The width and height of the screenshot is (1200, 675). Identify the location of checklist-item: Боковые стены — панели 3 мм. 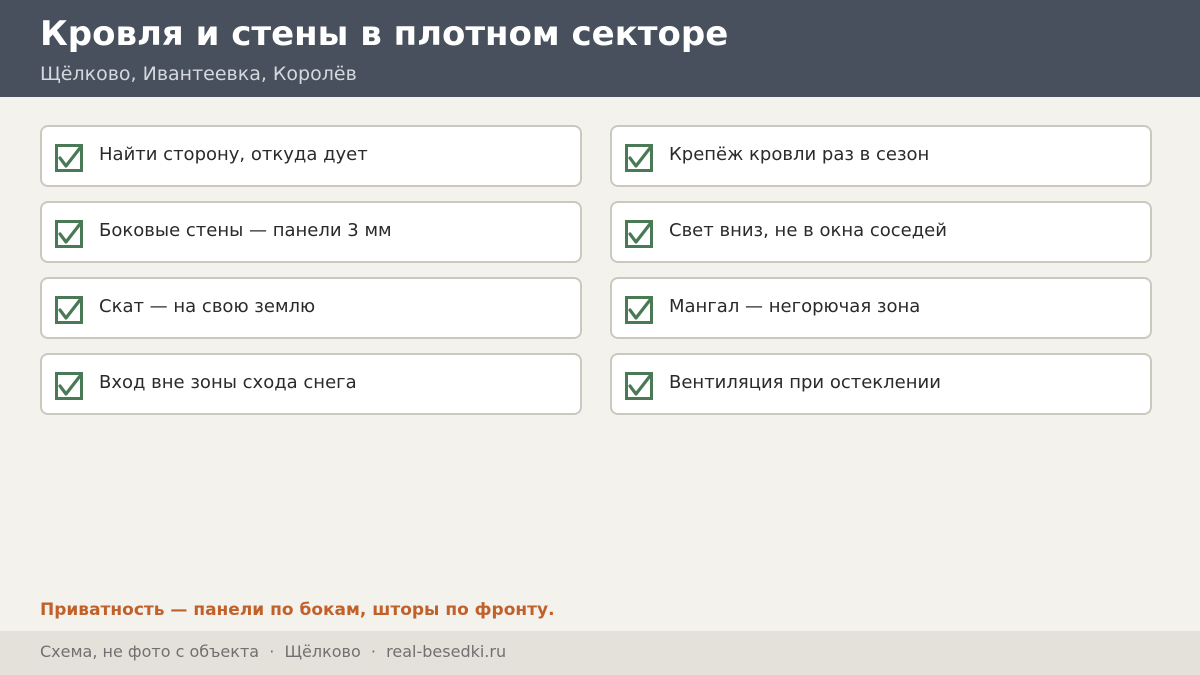
(311, 232).